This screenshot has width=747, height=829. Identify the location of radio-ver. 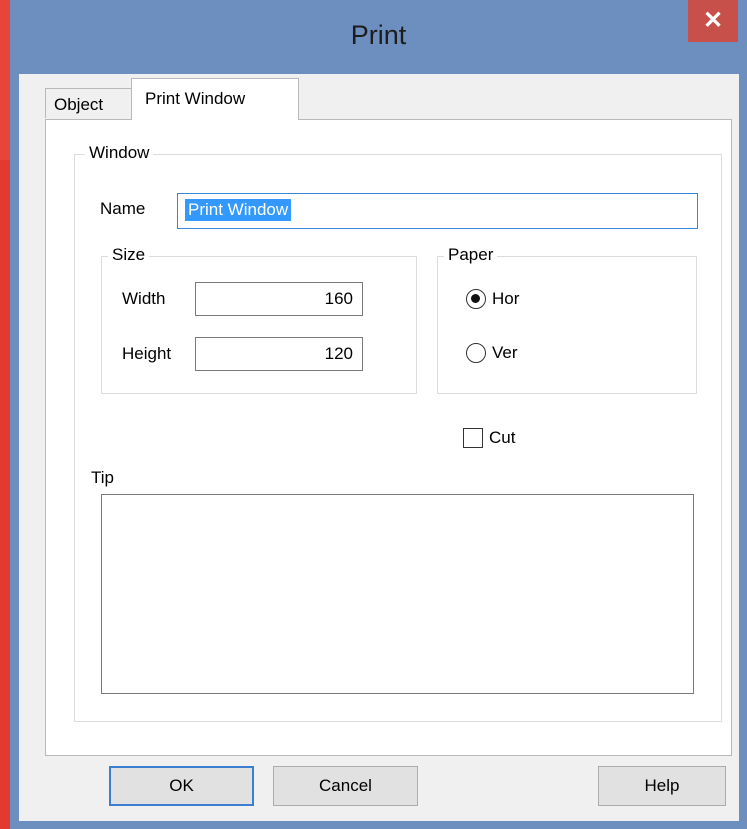
(476, 353).